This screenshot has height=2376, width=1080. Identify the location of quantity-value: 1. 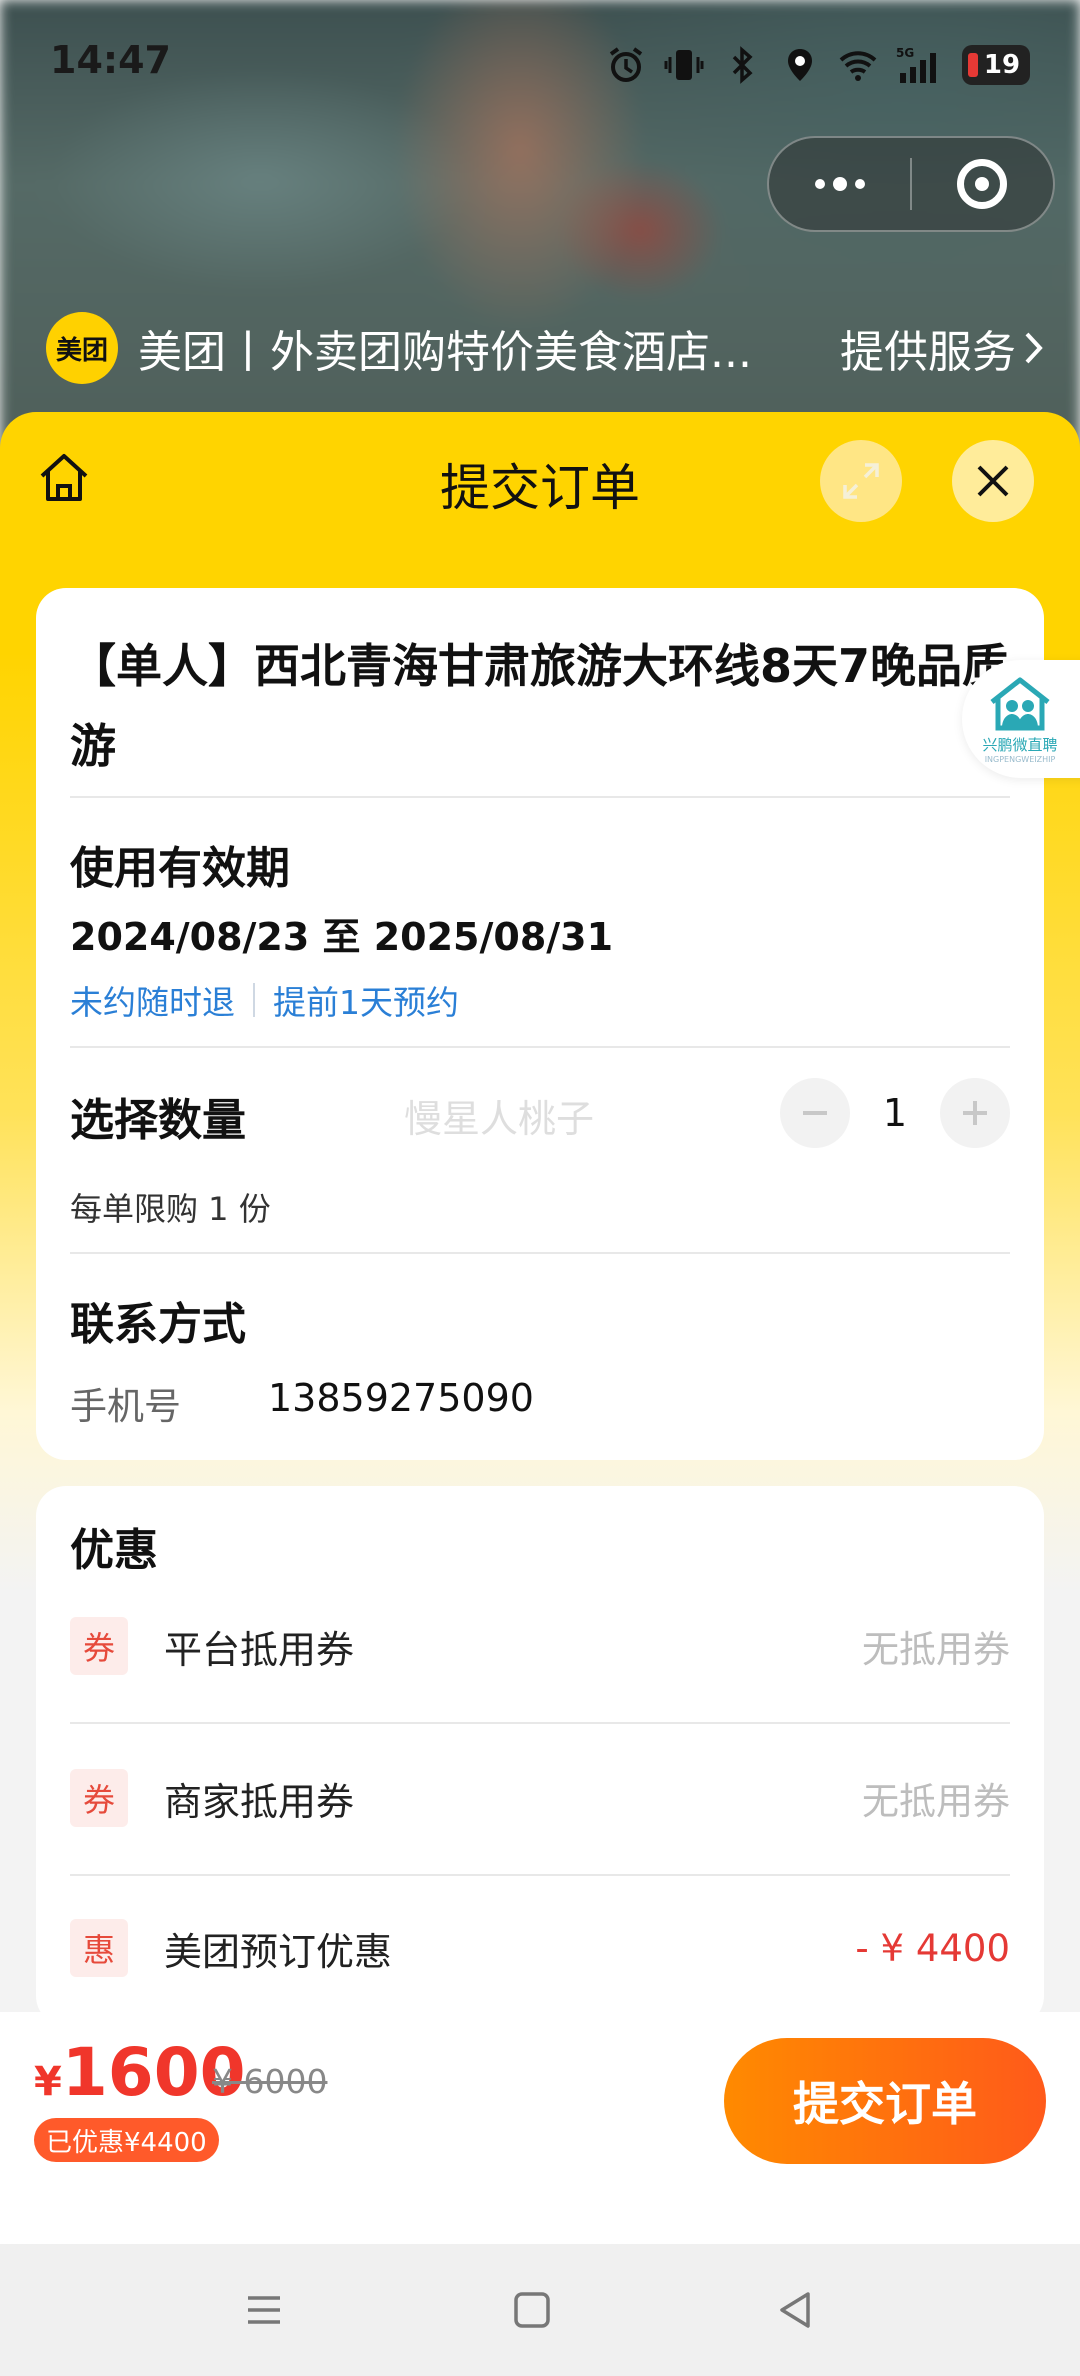
(895, 1113).